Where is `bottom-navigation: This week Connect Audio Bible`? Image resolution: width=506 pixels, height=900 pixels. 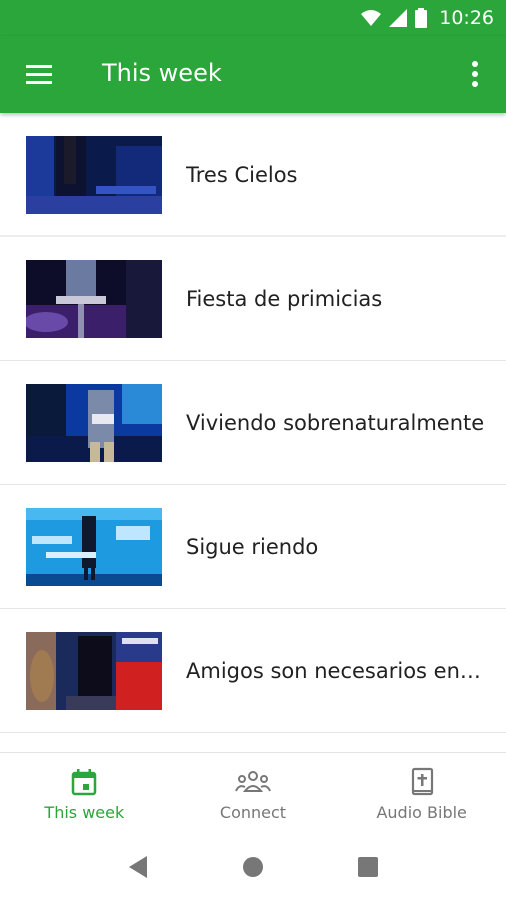 bottom-navigation: This week Connect Audio Bible is located at coordinates (253, 793).